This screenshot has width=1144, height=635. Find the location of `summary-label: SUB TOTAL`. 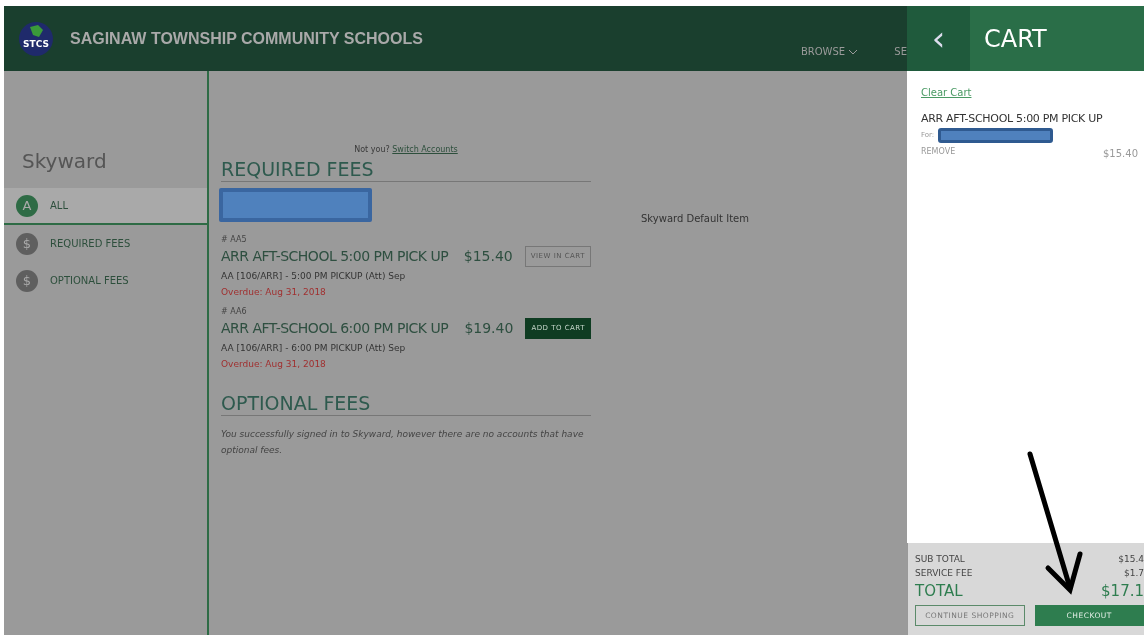

summary-label: SUB TOTAL is located at coordinates (940, 559).